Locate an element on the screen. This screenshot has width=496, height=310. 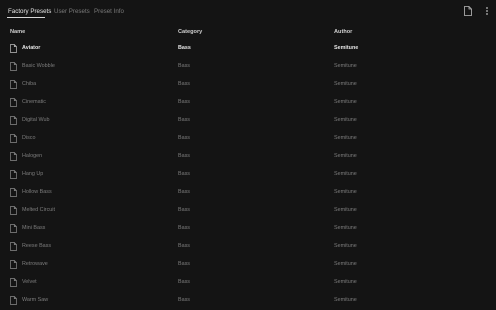
preset-name: Reese Bass is located at coordinates (37, 246).